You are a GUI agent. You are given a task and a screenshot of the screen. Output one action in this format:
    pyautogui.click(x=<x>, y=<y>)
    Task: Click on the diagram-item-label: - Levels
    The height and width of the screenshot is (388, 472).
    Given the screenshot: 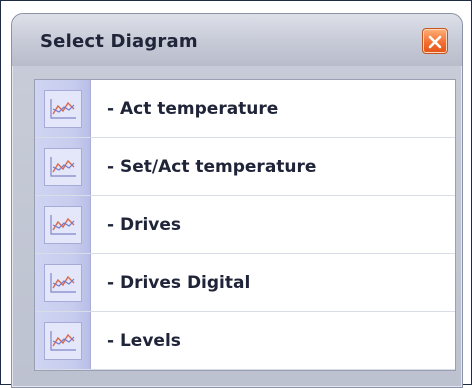 What is the action you would take?
    pyautogui.click(x=144, y=340)
    